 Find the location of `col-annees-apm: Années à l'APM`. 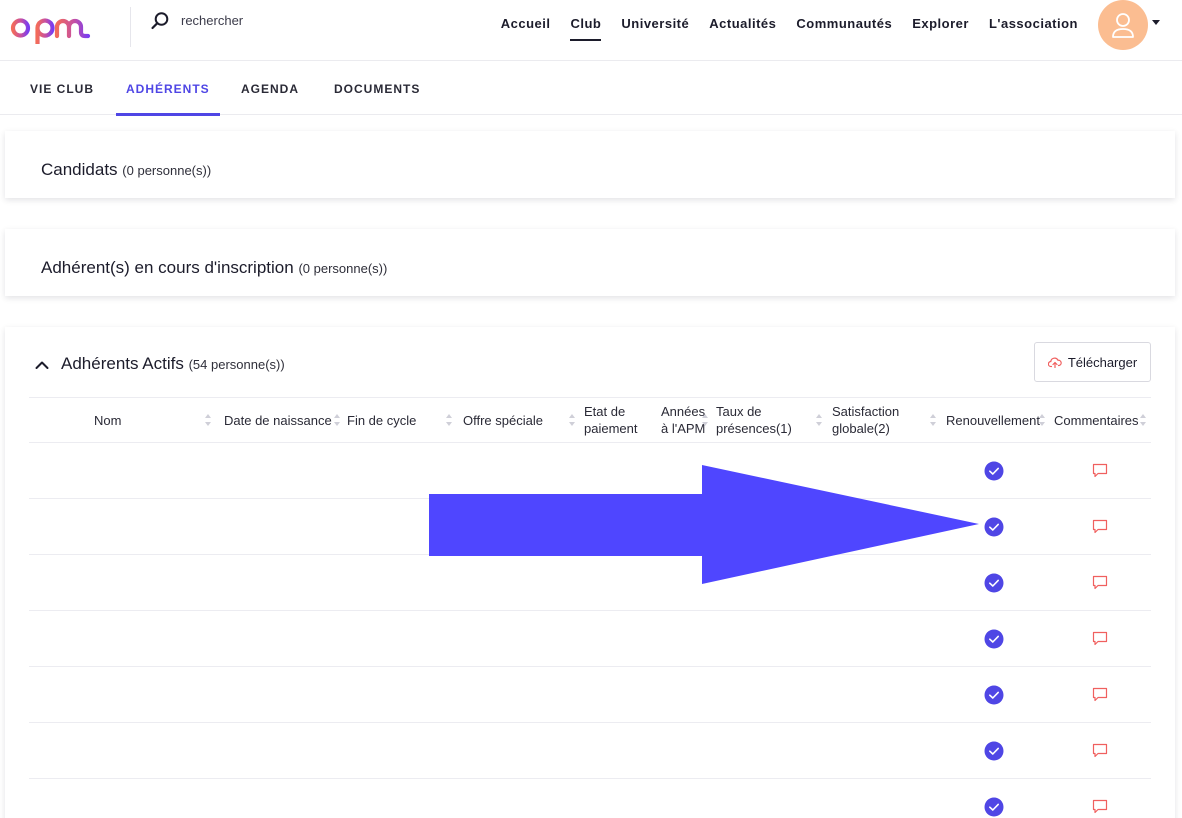

col-annees-apm: Années à l'APM is located at coordinates (683, 420).